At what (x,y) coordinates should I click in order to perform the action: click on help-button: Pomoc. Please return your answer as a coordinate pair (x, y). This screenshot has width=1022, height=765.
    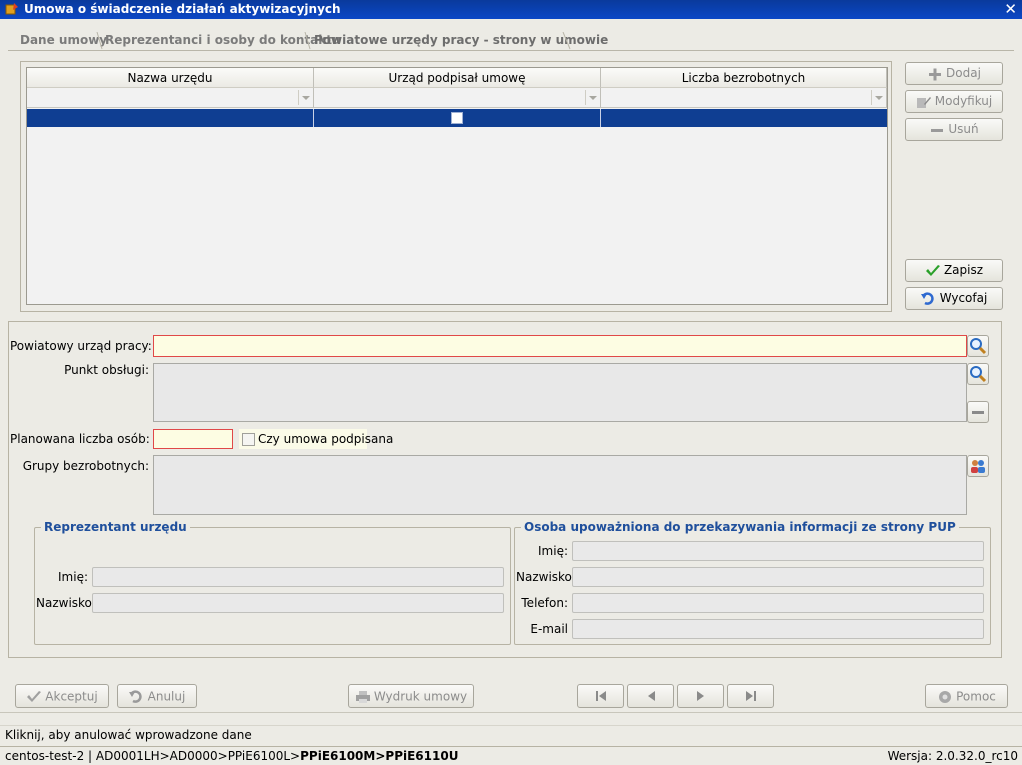
    Looking at the image, I should click on (966, 696).